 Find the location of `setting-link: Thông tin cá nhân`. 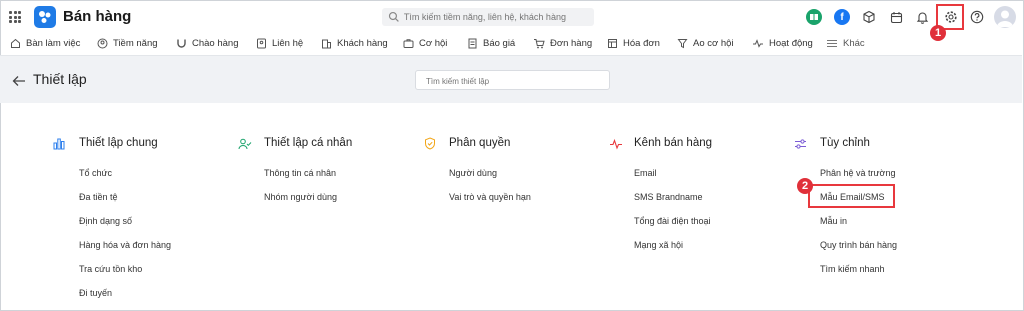

setting-link: Thông tin cá nhân is located at coordinates (300, 173).